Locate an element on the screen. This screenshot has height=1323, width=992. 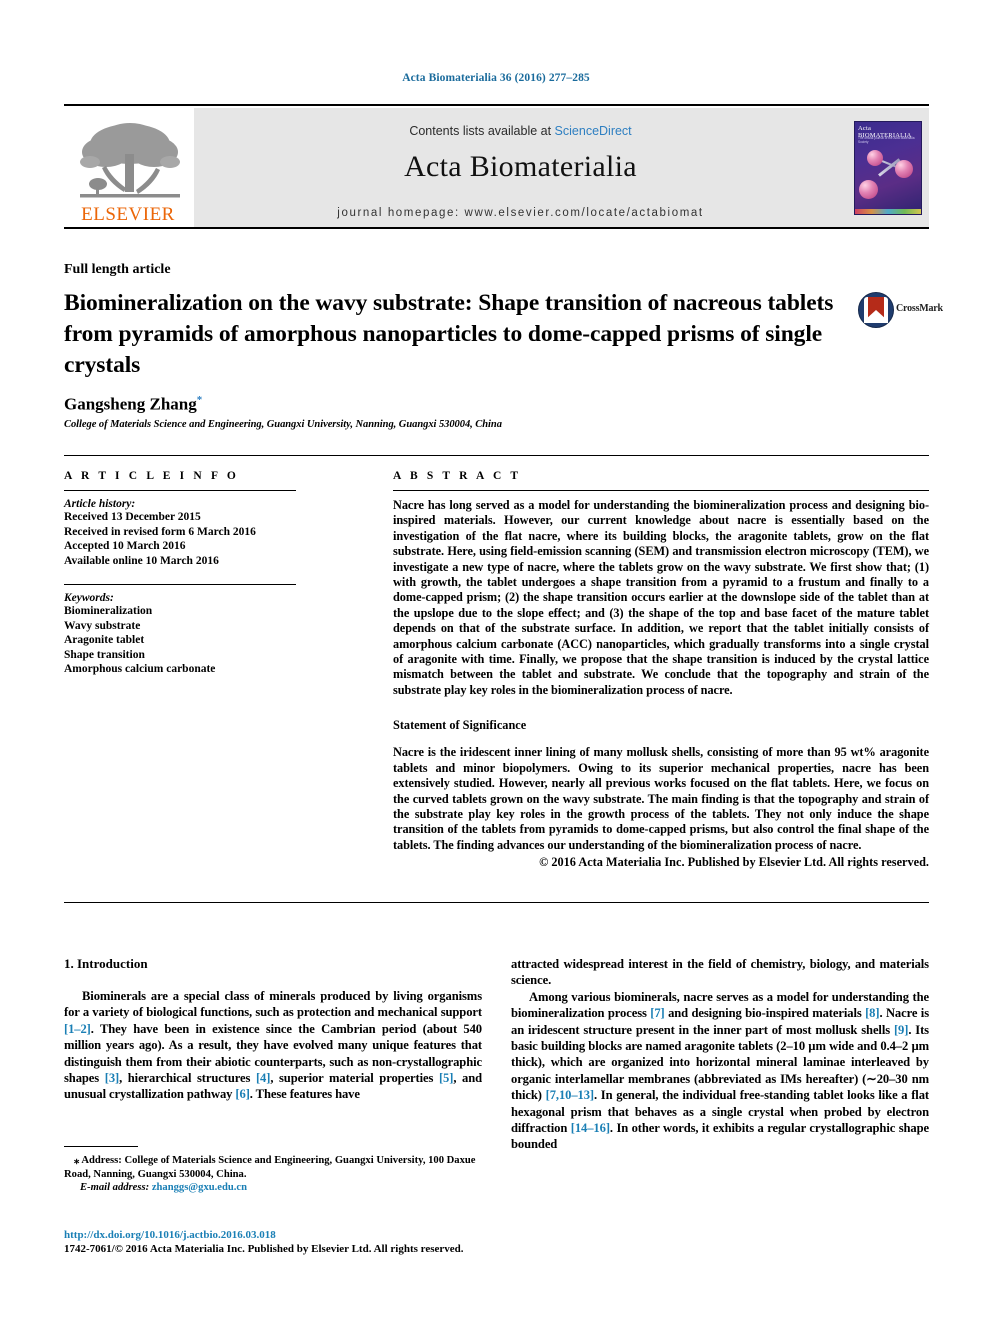
crossmark-badge: CrossMark is located at coordinates (900, 310).